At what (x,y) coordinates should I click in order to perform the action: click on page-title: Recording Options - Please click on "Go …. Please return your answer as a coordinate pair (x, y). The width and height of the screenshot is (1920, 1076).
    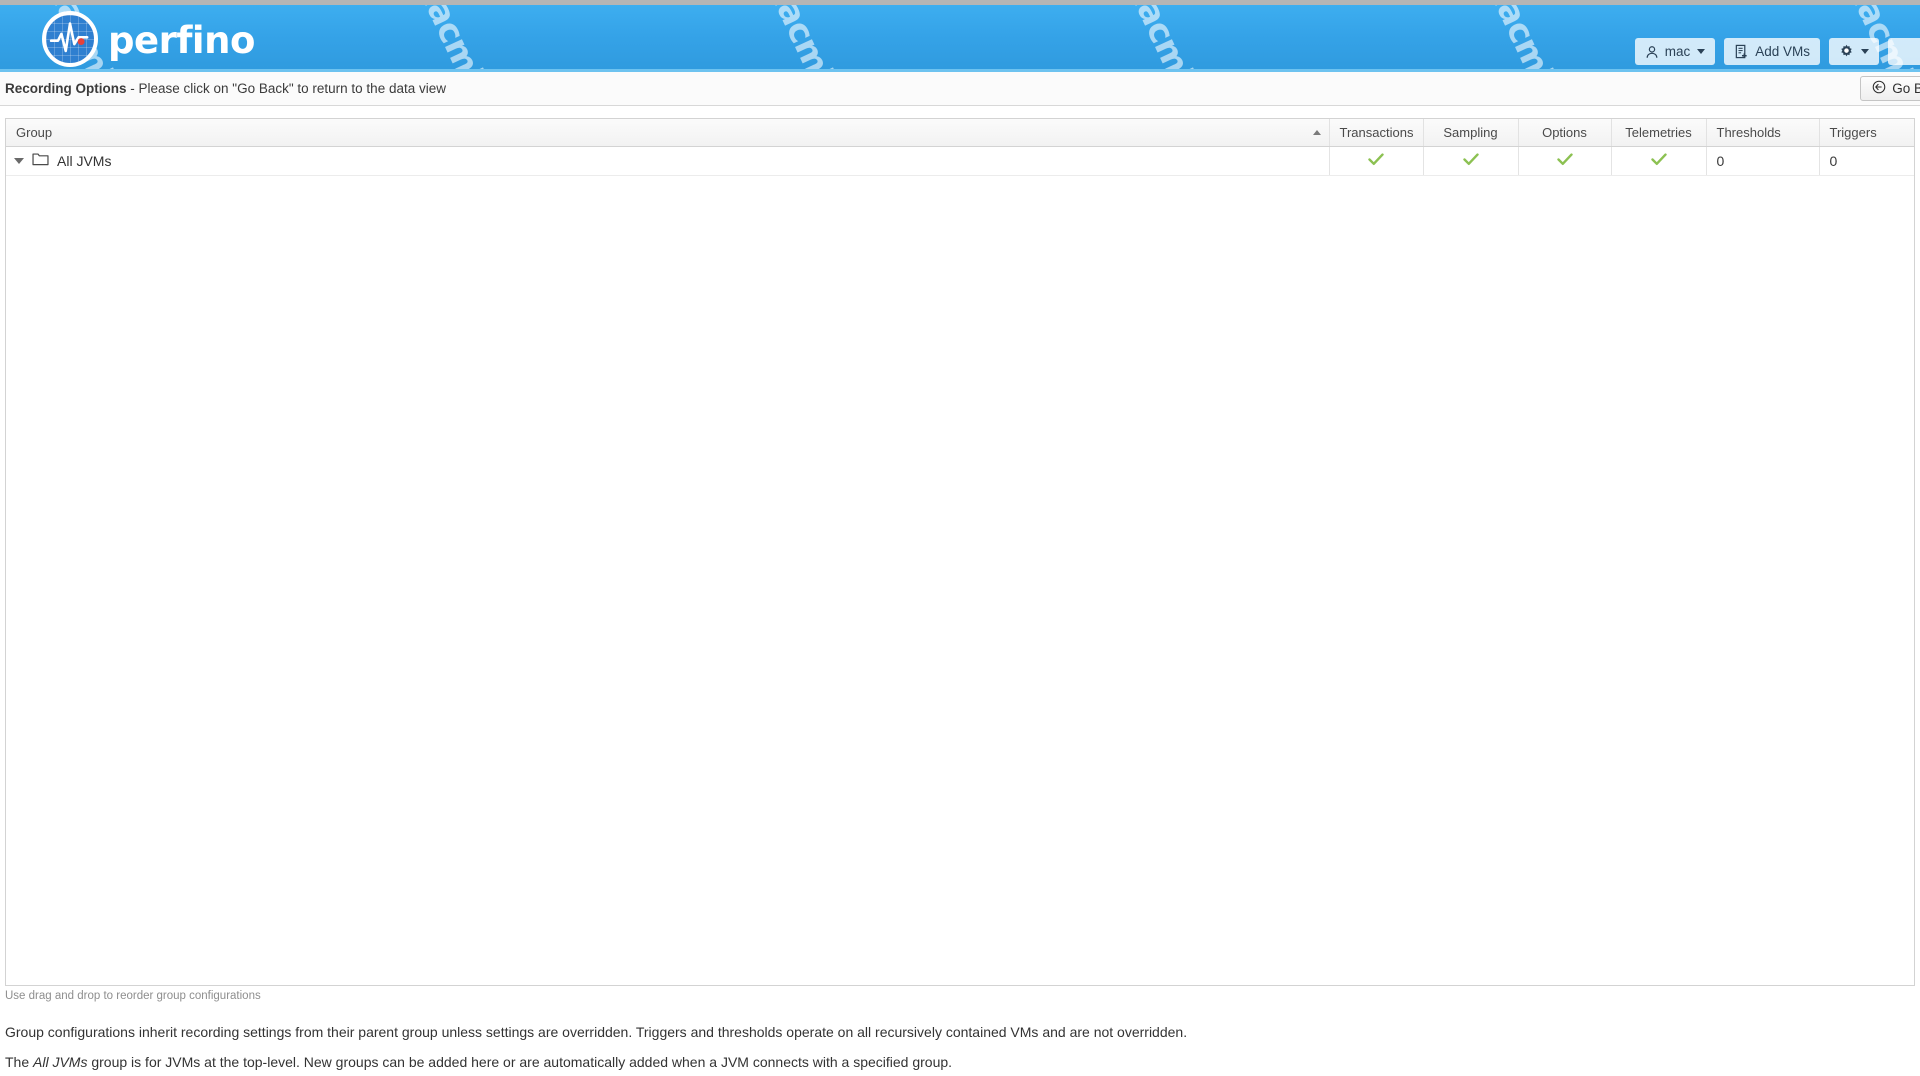
    Looking at the image, I should click on (225, 88).